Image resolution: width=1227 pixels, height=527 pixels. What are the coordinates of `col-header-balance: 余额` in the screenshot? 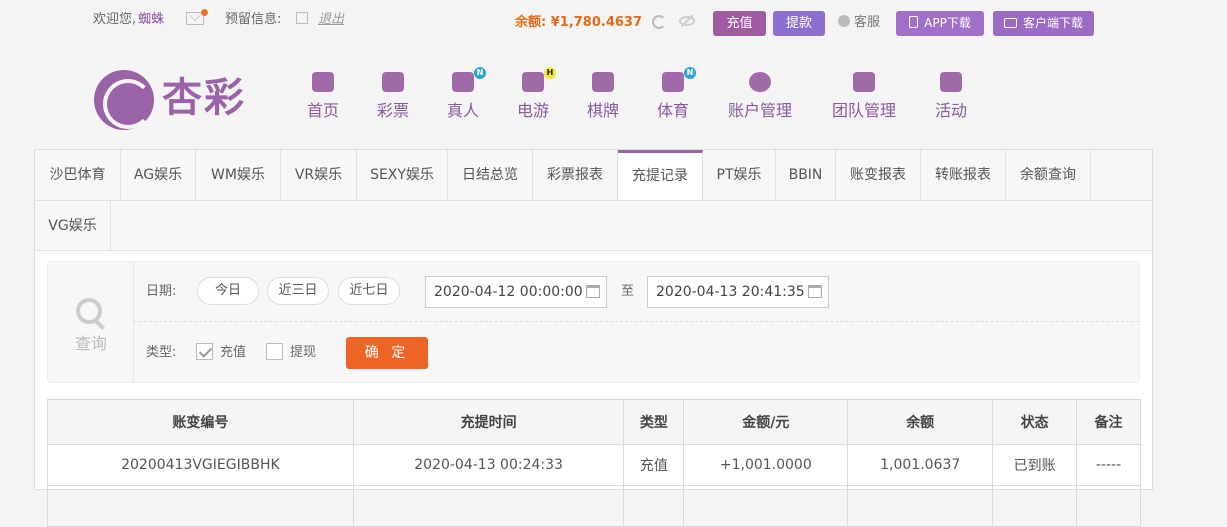 It's located at (920, 422).